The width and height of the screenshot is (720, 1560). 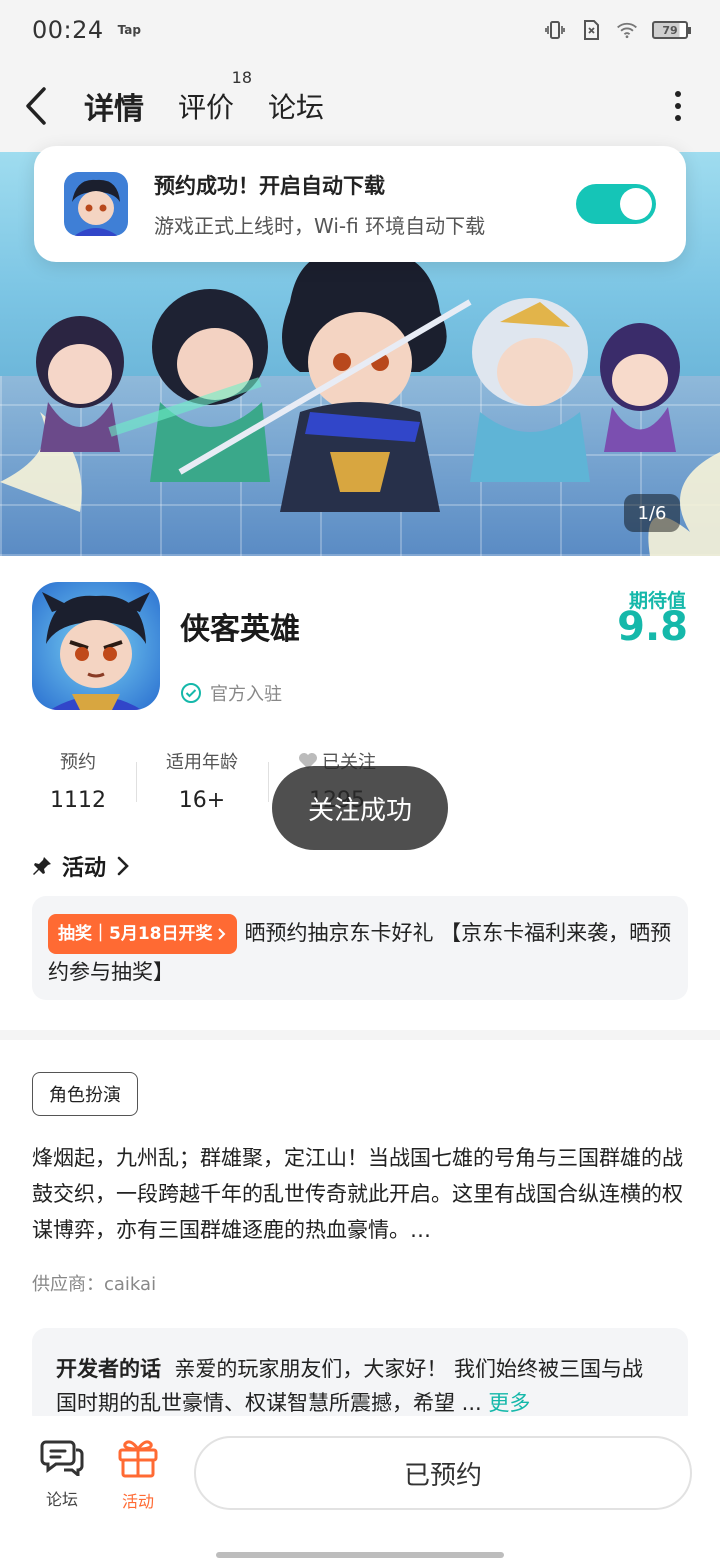 I want to click on tab-details: 详情, so click(x=114, y=107).